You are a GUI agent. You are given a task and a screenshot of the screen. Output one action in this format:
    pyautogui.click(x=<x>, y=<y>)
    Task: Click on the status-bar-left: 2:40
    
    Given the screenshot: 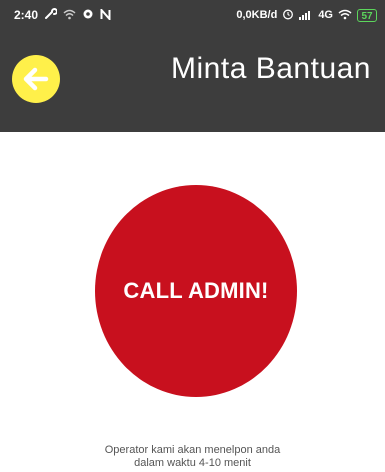 What is the action you would take?
    pyautogui.click(x=62, y=14)
    